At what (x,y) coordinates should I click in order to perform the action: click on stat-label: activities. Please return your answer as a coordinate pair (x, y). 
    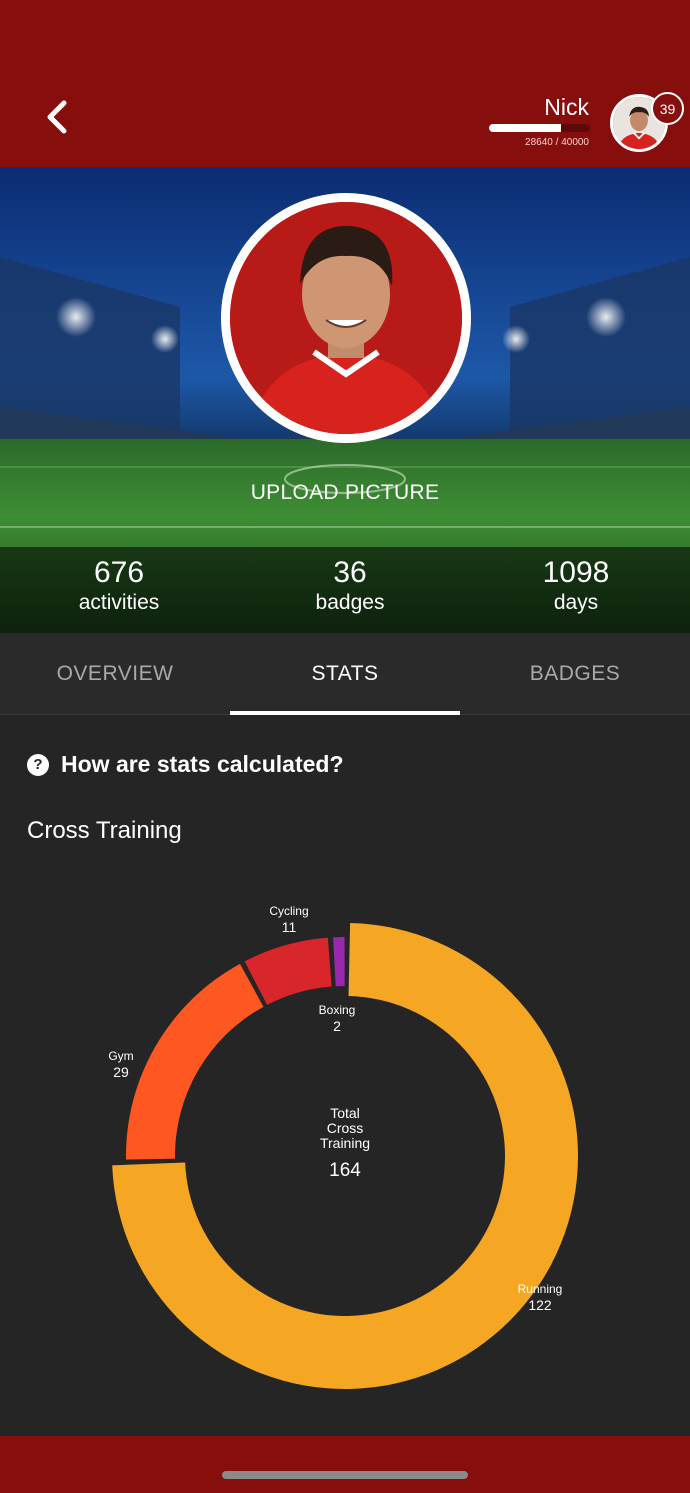
    Looking at the image, I should click on (119, 602).